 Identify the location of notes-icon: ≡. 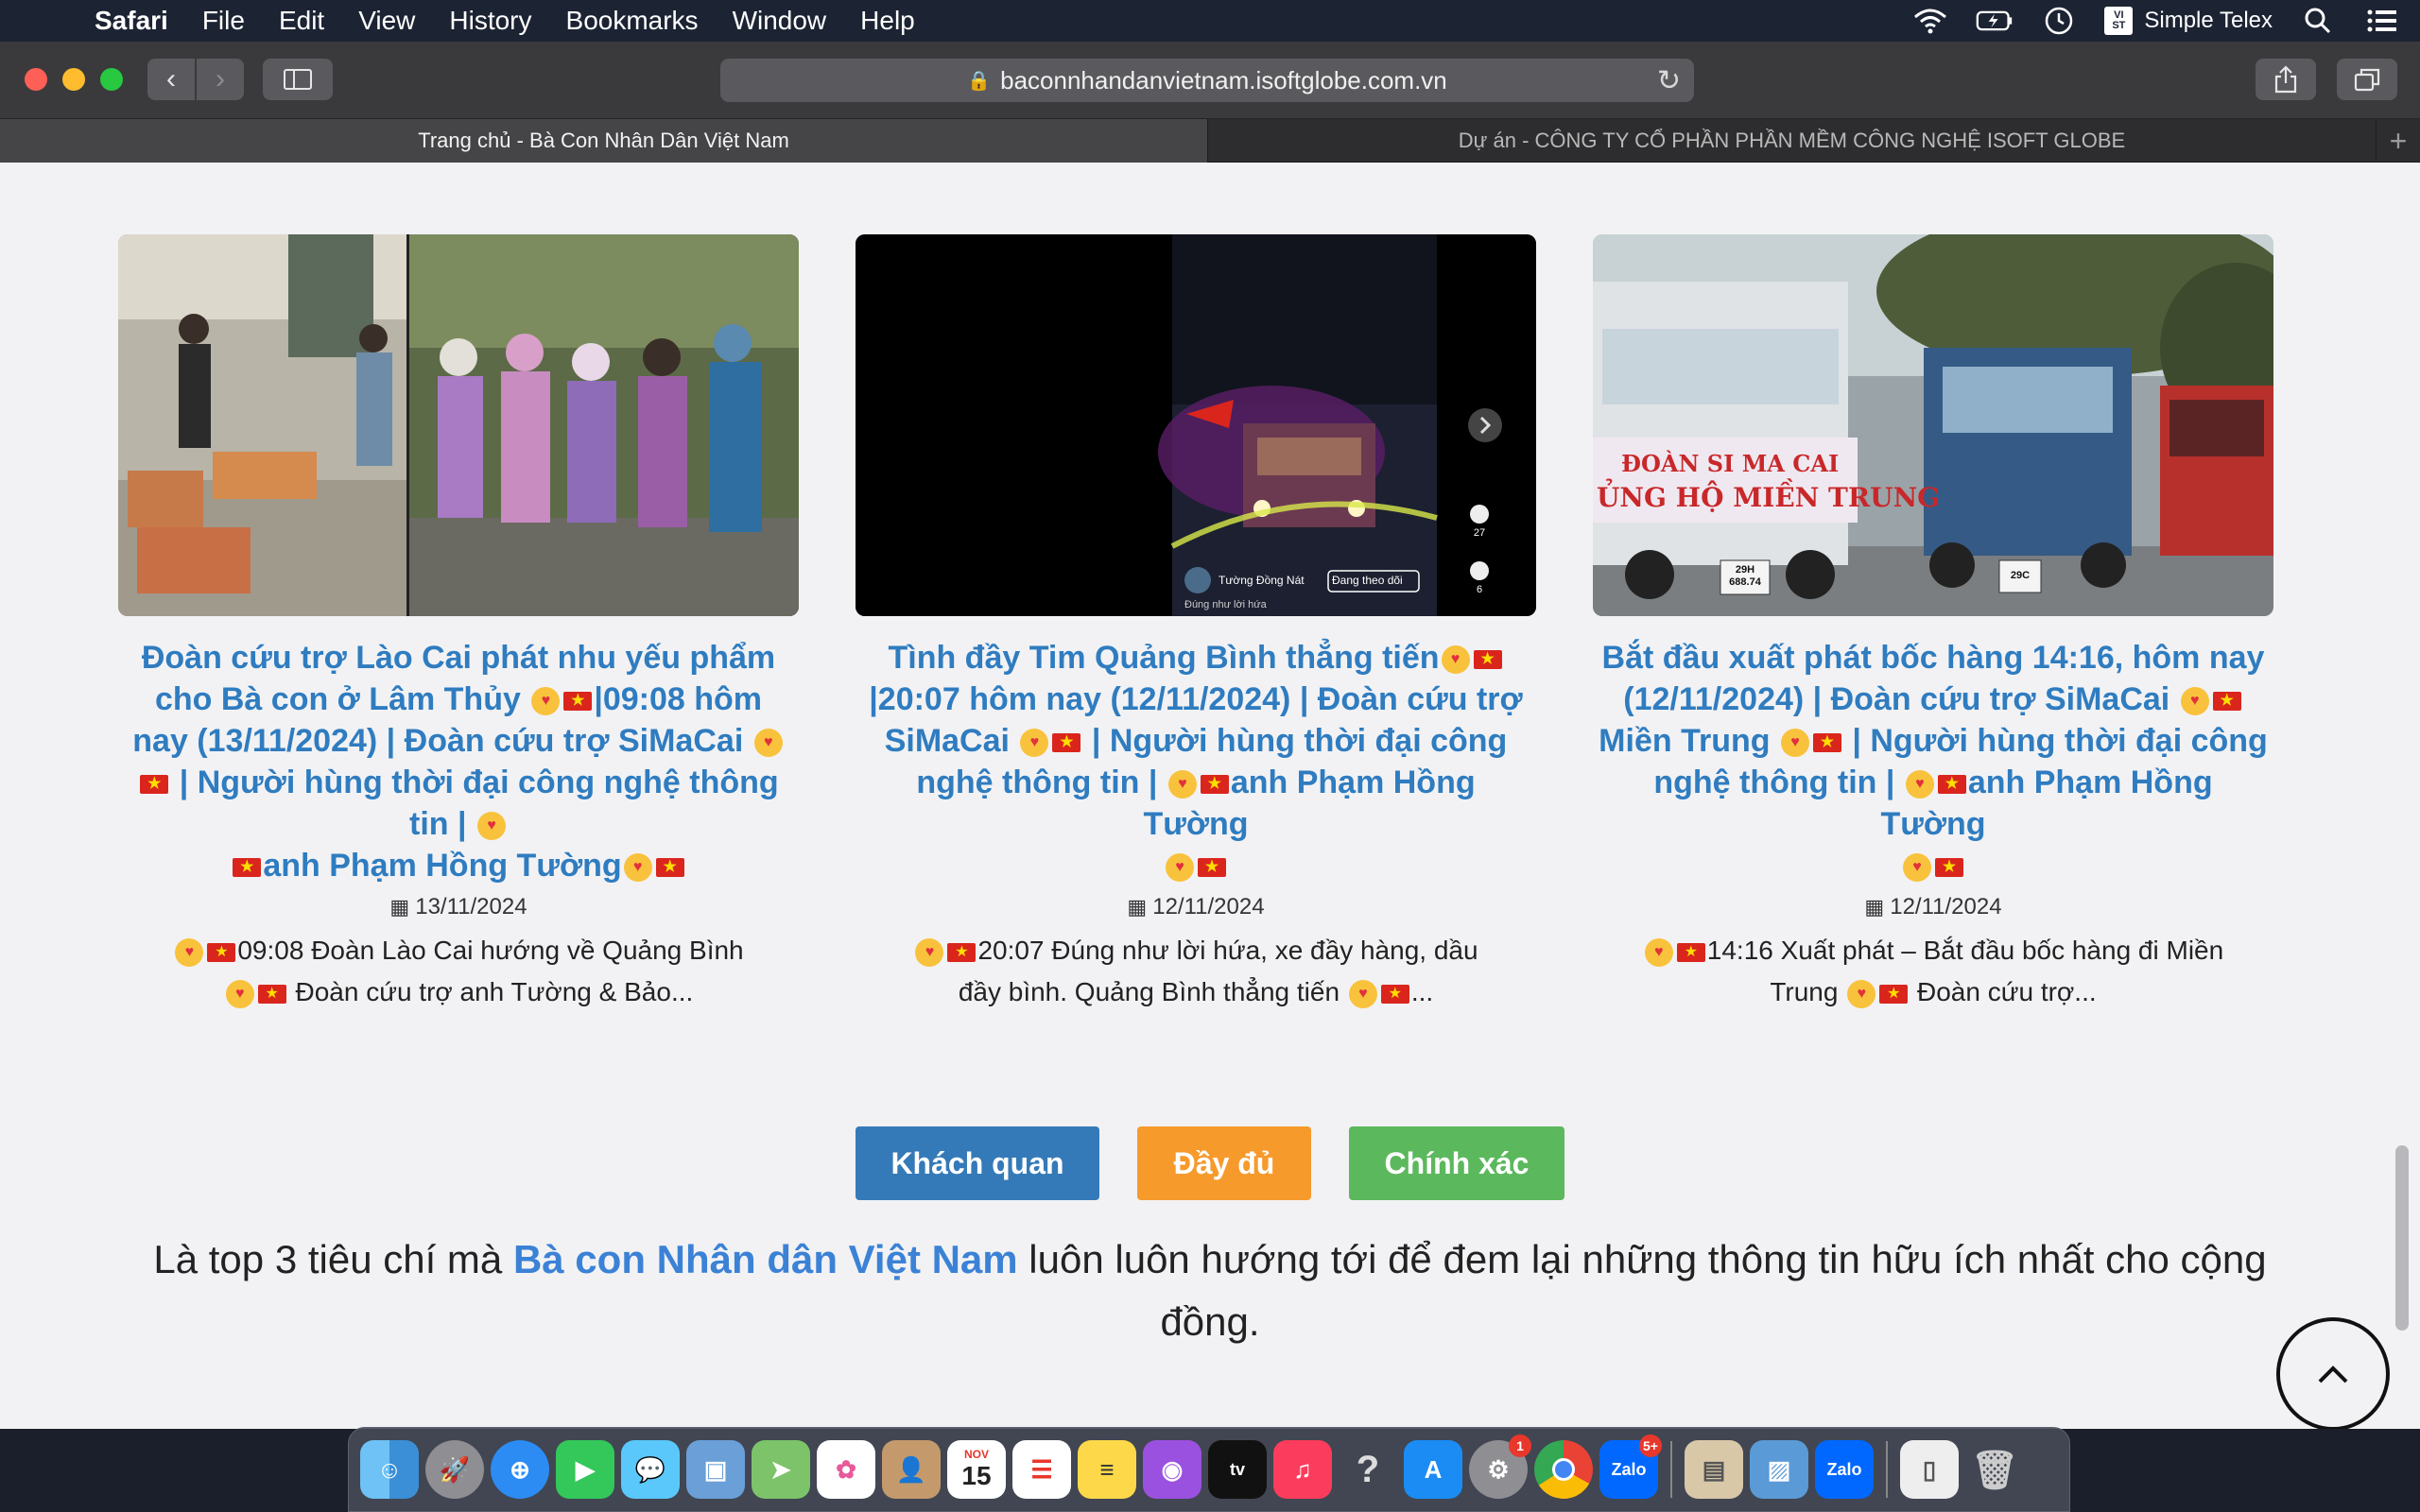
(1107, 1469).